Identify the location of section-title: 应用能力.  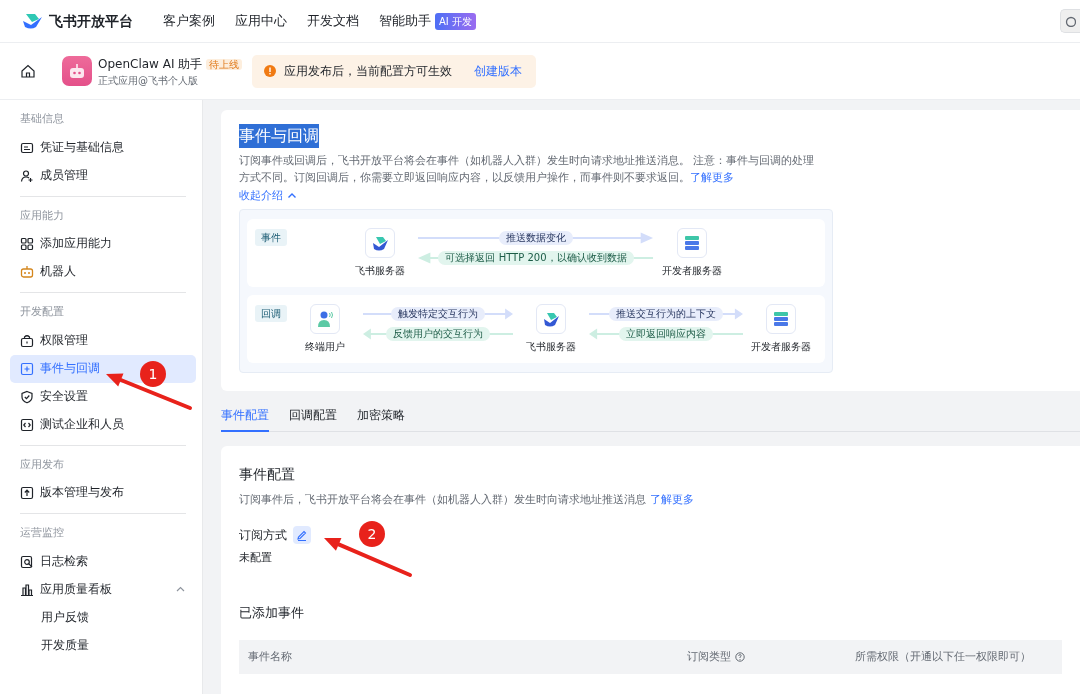
(42, 215).